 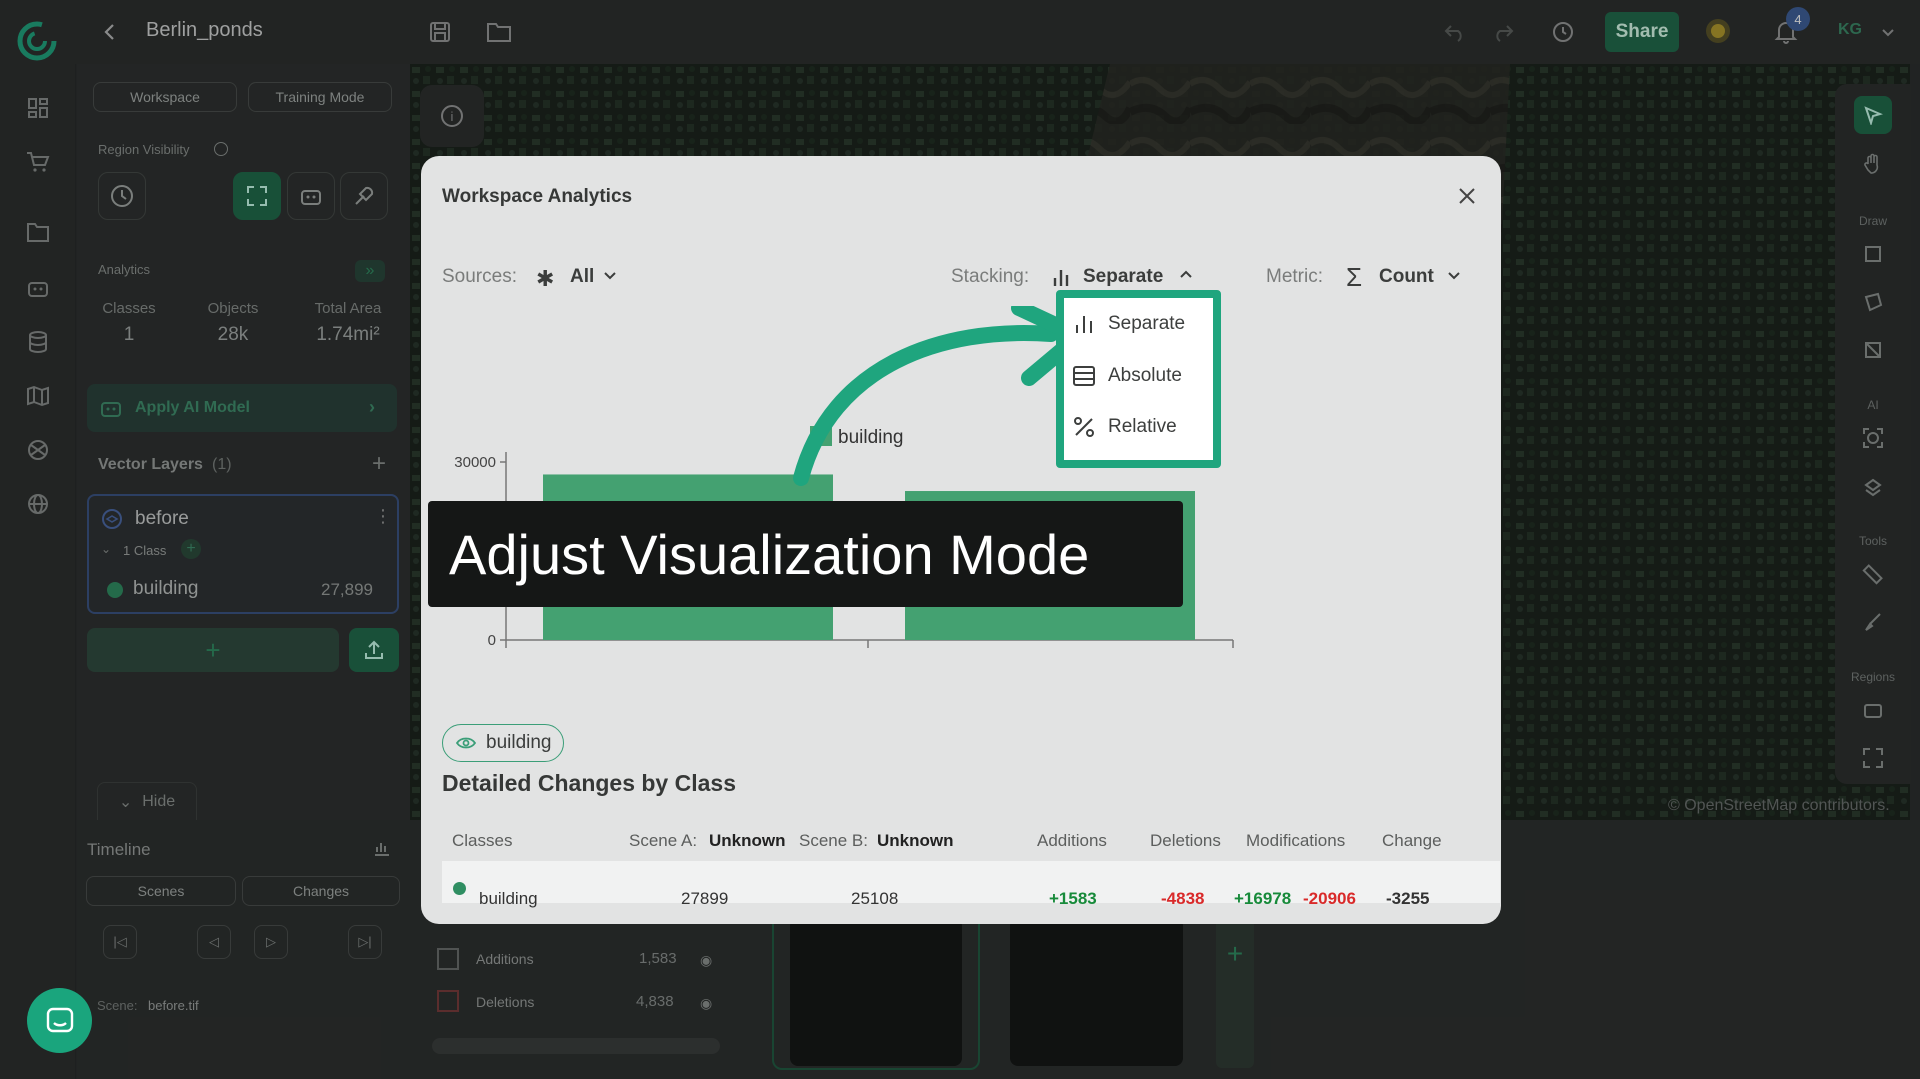 I want to click on chat-icon, so click(x=60, y=1021).